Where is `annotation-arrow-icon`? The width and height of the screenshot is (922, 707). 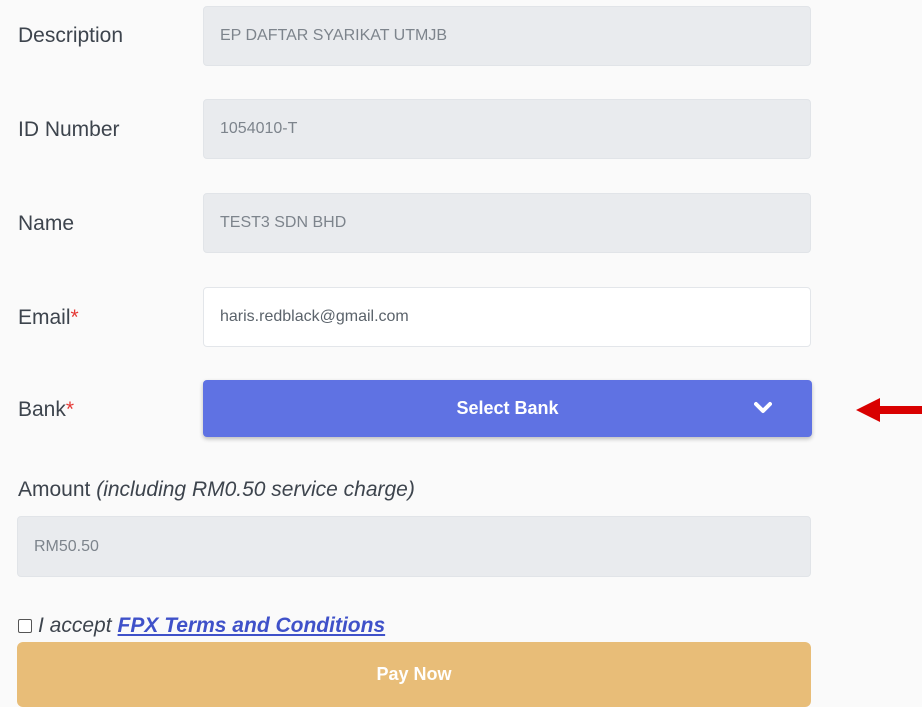 annotation-arrow-icon is located at coordinates (889, 410).